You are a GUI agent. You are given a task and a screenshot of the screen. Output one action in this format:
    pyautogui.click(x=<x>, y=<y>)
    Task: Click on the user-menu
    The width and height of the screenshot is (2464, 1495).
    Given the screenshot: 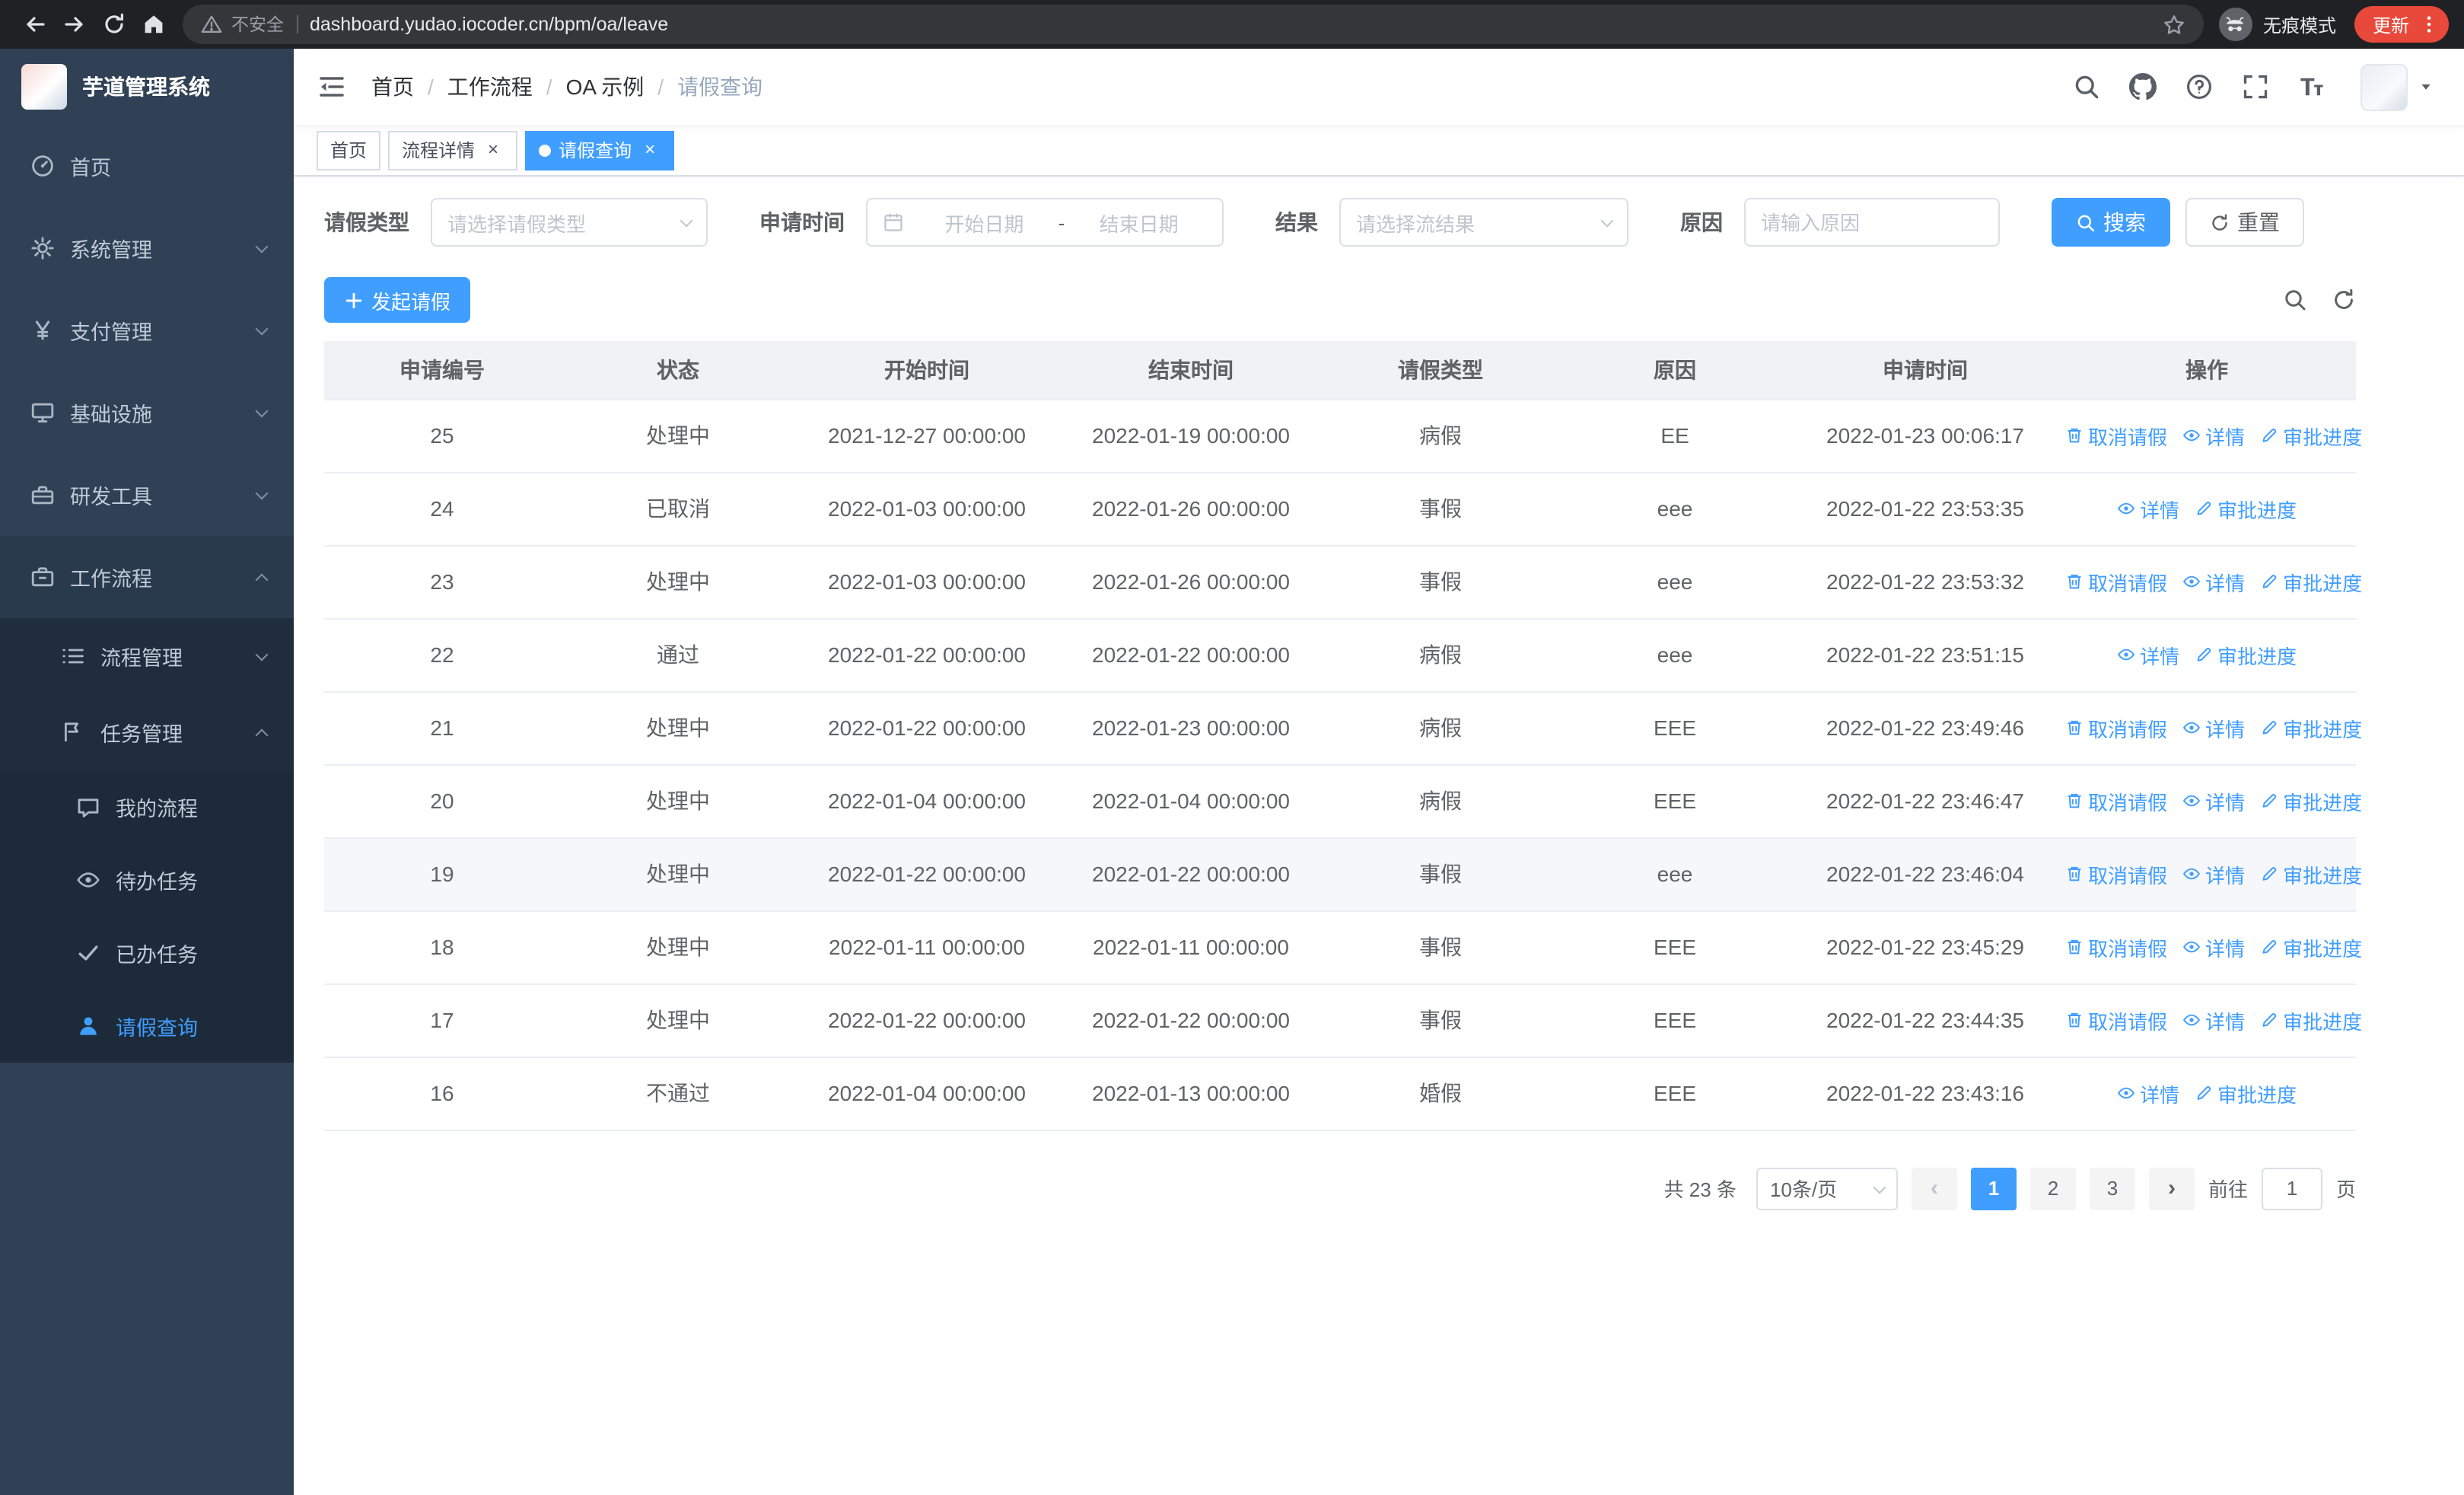 What is the action you would take?
    pyautogui.click(x=2397, y=87)
    